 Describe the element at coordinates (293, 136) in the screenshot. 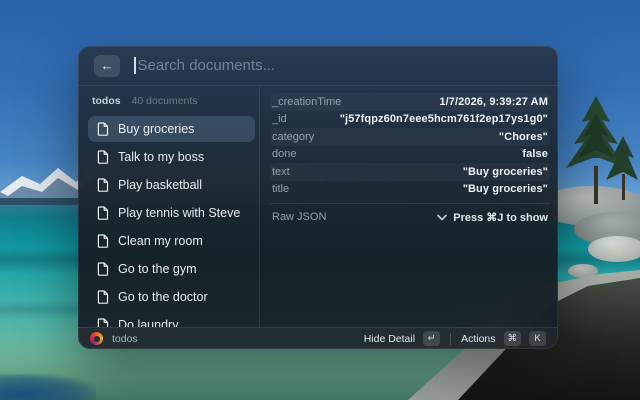

I see `detail-key: category` at that location.